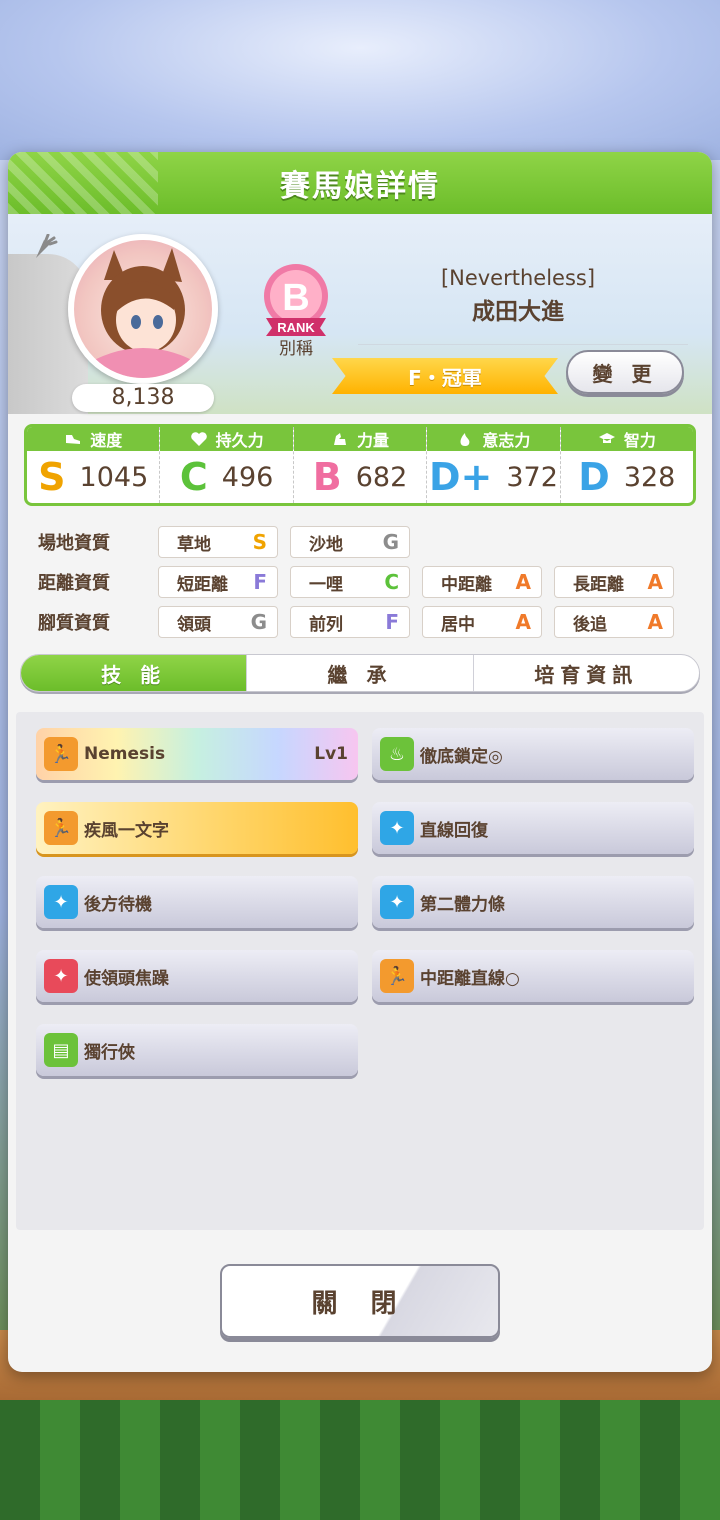 The width and height of the screenshot is (720, 1520). I want to click on stat-body: D 328, so click(627, 477).